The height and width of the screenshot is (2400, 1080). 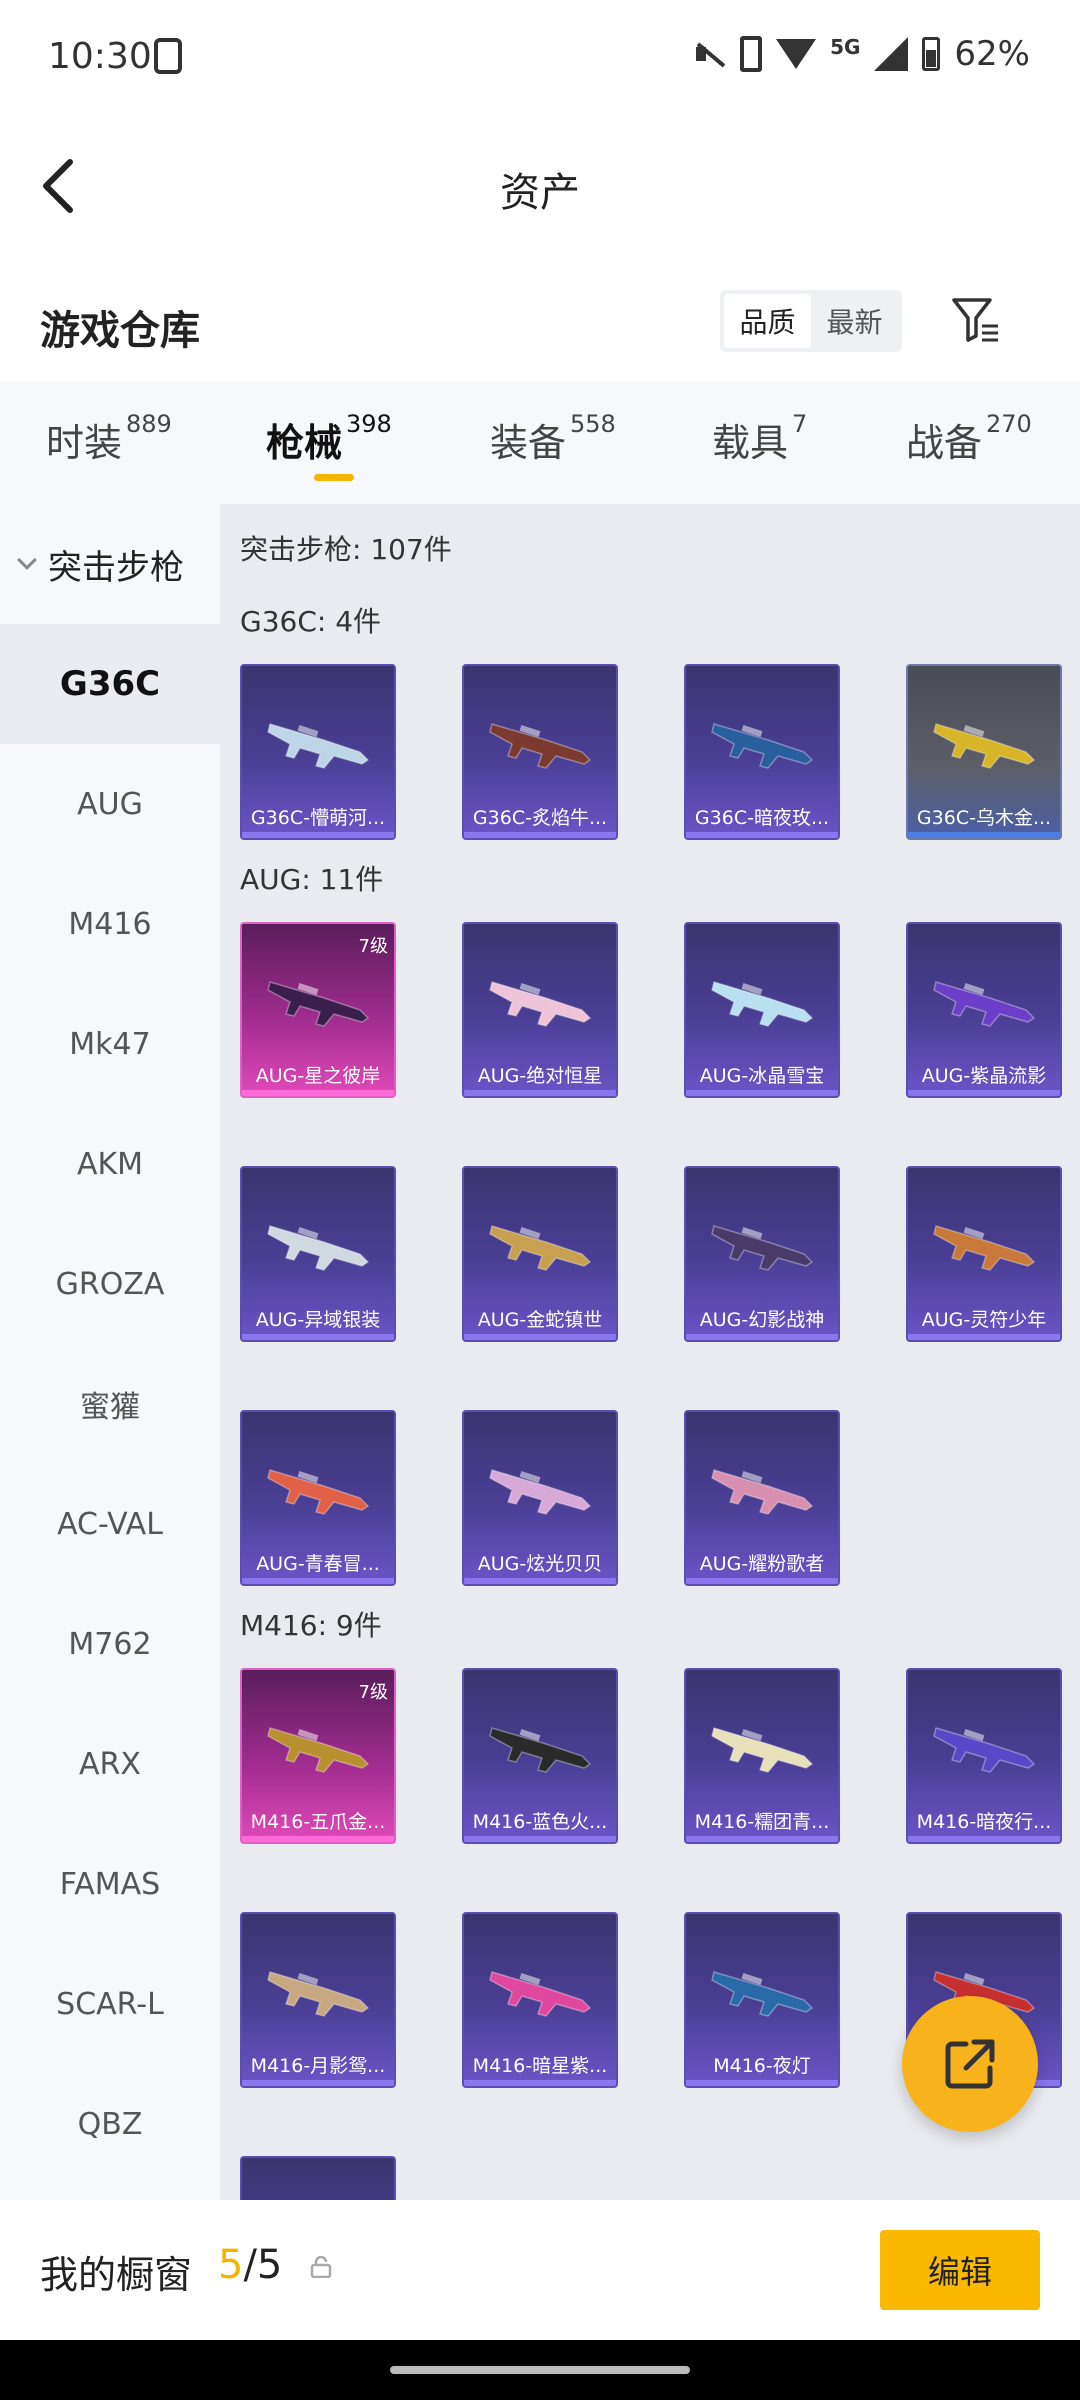 I want to click on skin-name: AUG-金蛇镇世, so click(x=540, y=1320).